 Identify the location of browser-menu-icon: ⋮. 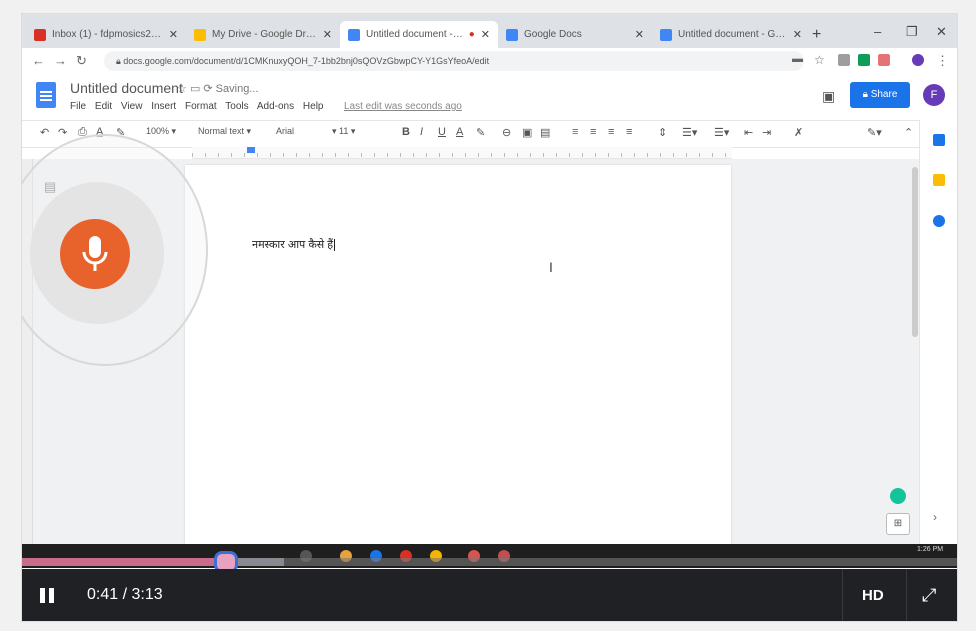
(942, 61).